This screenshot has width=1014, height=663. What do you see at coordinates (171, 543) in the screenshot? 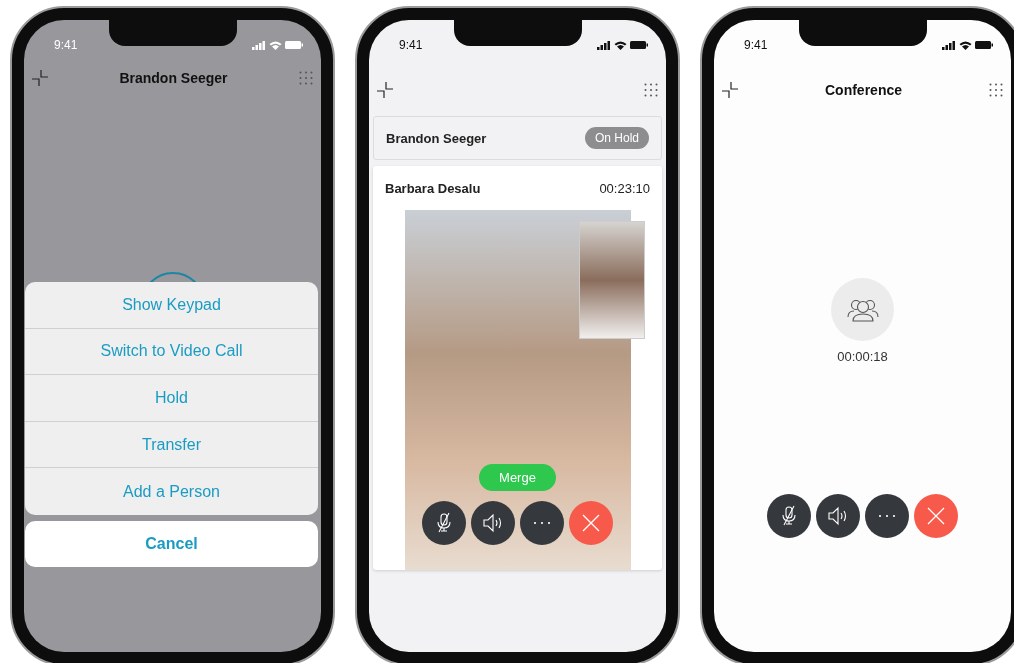
I see `cancel-button: Cancel` at bounding box center [171, 543].